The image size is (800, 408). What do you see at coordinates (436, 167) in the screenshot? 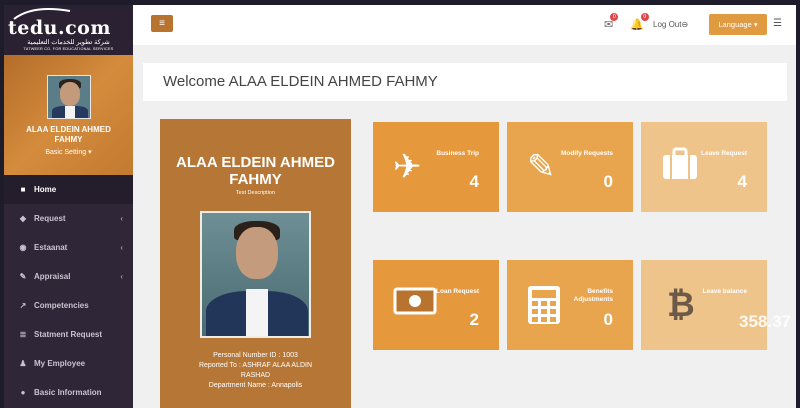
I see `tile-business-trip: ✈ Business Trip 4` at bounding box center [436, 167].